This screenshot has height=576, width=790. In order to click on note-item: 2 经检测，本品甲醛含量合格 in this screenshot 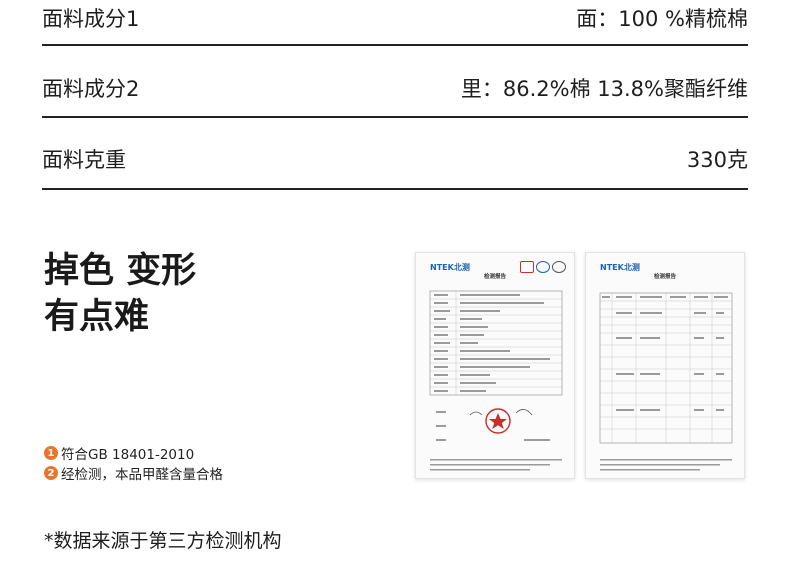, I will do `click(133, 473)`.